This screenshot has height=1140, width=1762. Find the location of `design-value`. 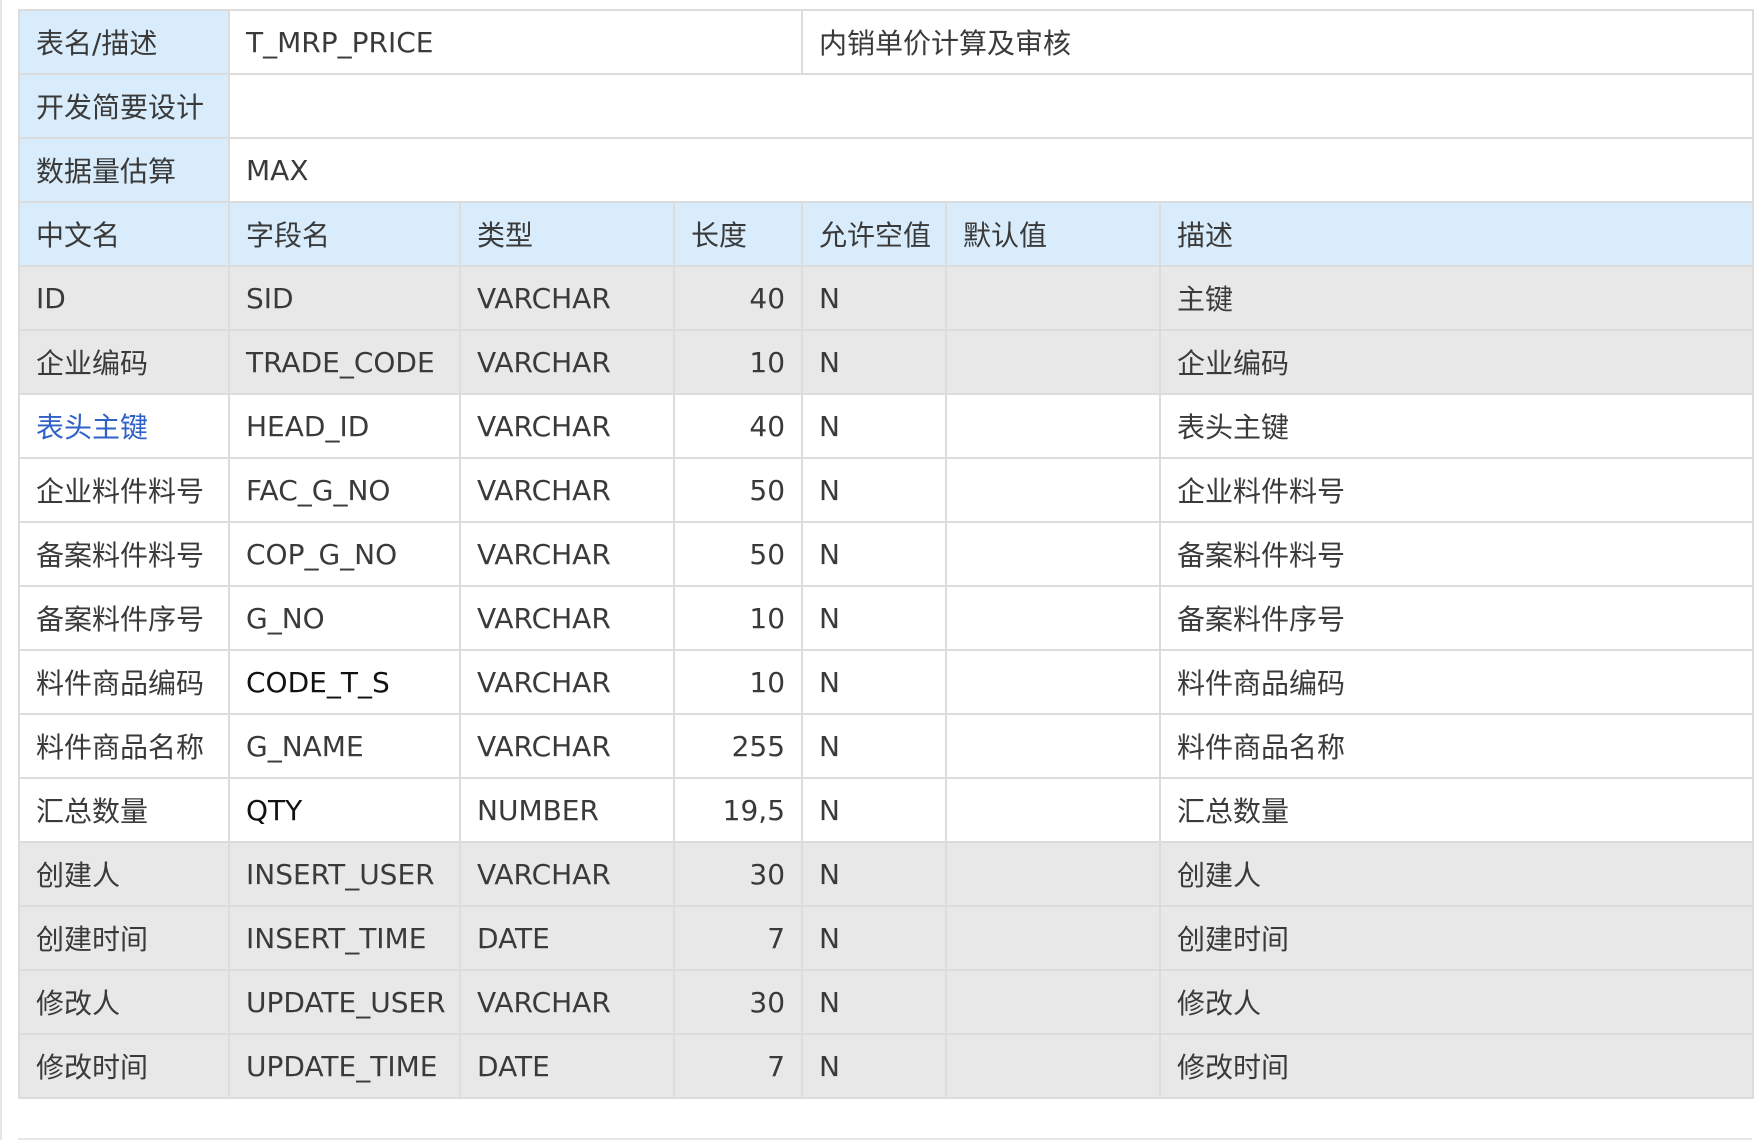

design-value is located at coordinates (991, 106).